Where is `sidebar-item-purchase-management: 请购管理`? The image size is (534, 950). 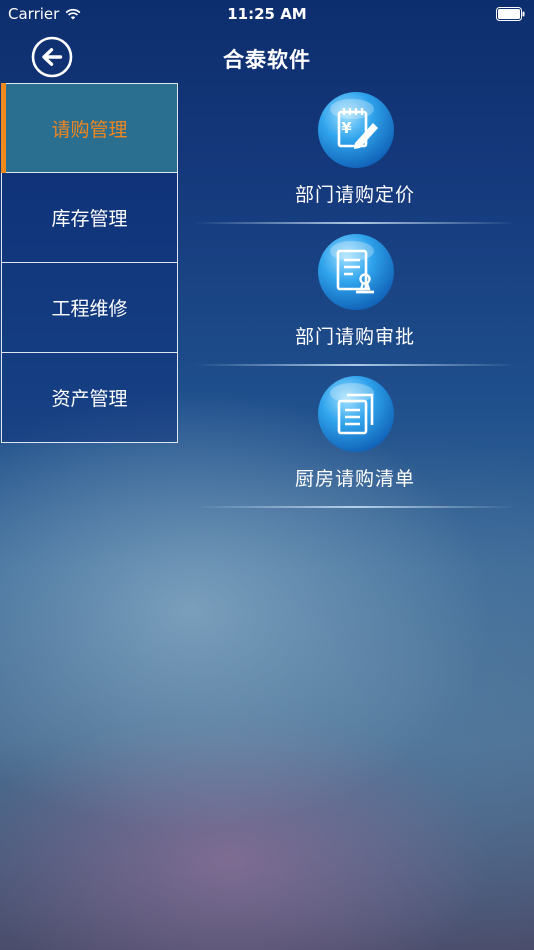 sidebar-item-purchase-management: 请购管理 is located at coordinates (89, 128).